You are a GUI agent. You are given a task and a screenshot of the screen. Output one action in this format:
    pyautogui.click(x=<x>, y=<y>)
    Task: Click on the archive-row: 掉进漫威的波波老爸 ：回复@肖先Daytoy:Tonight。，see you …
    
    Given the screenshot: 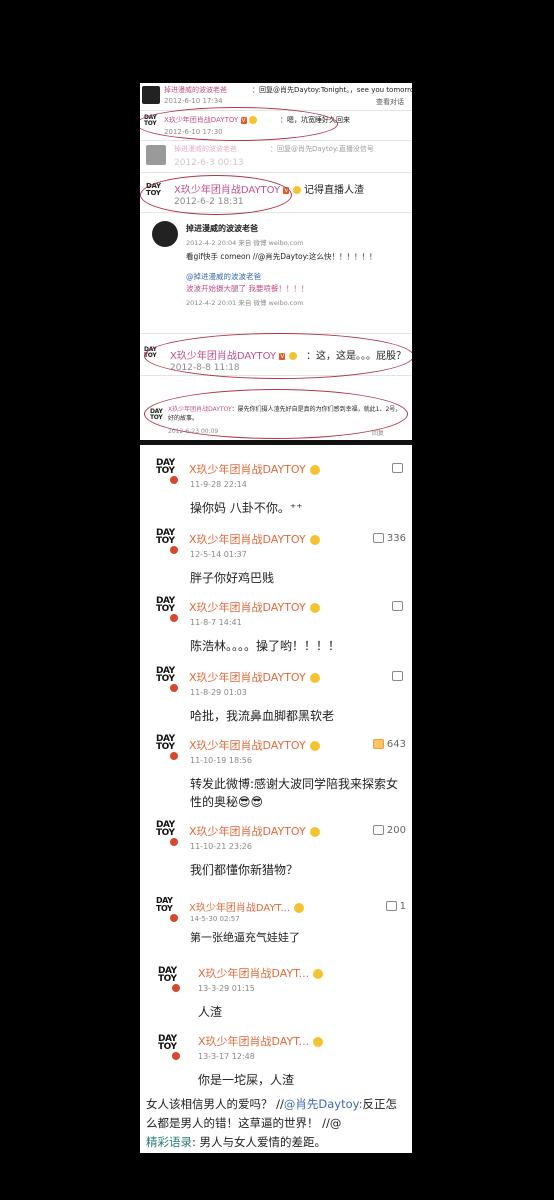 What is the action you would take?
    pyautogui.click(x=276, y=96)
    